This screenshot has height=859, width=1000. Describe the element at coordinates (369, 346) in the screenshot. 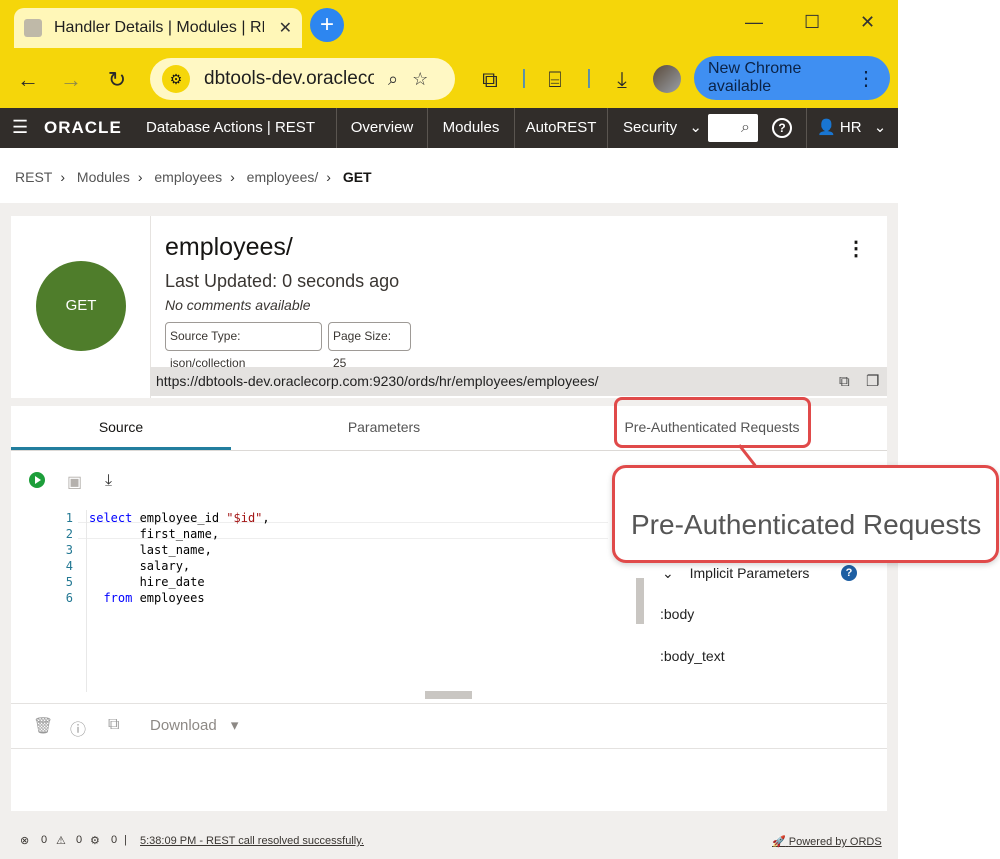

I see `page-size-badge: Page Size: 25` at that location.